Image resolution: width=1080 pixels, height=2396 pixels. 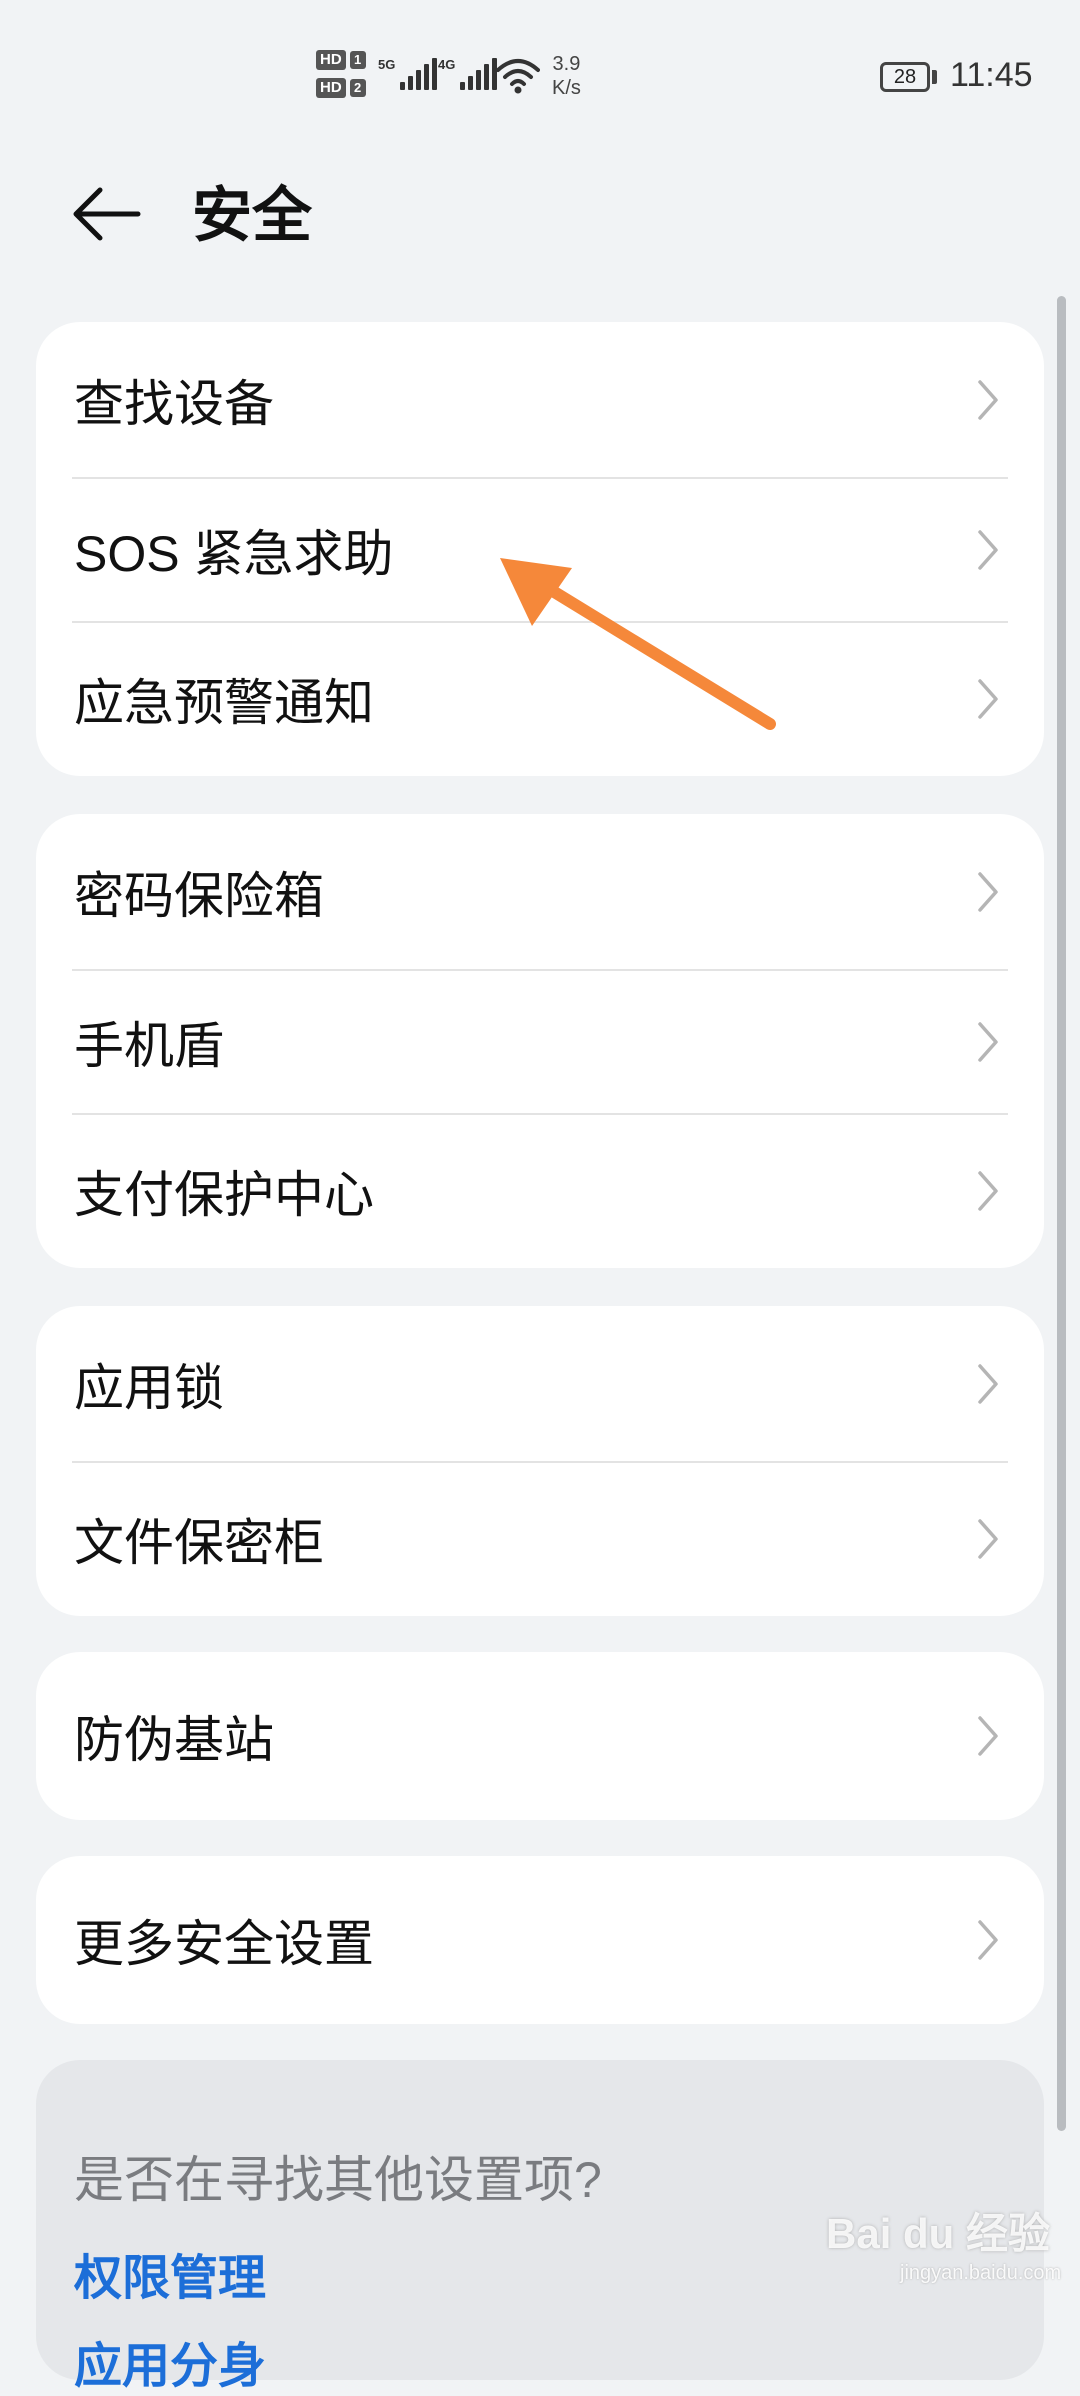 I want to click on settings-group-more: 更多安全设置, so click(x=540, y=1940).